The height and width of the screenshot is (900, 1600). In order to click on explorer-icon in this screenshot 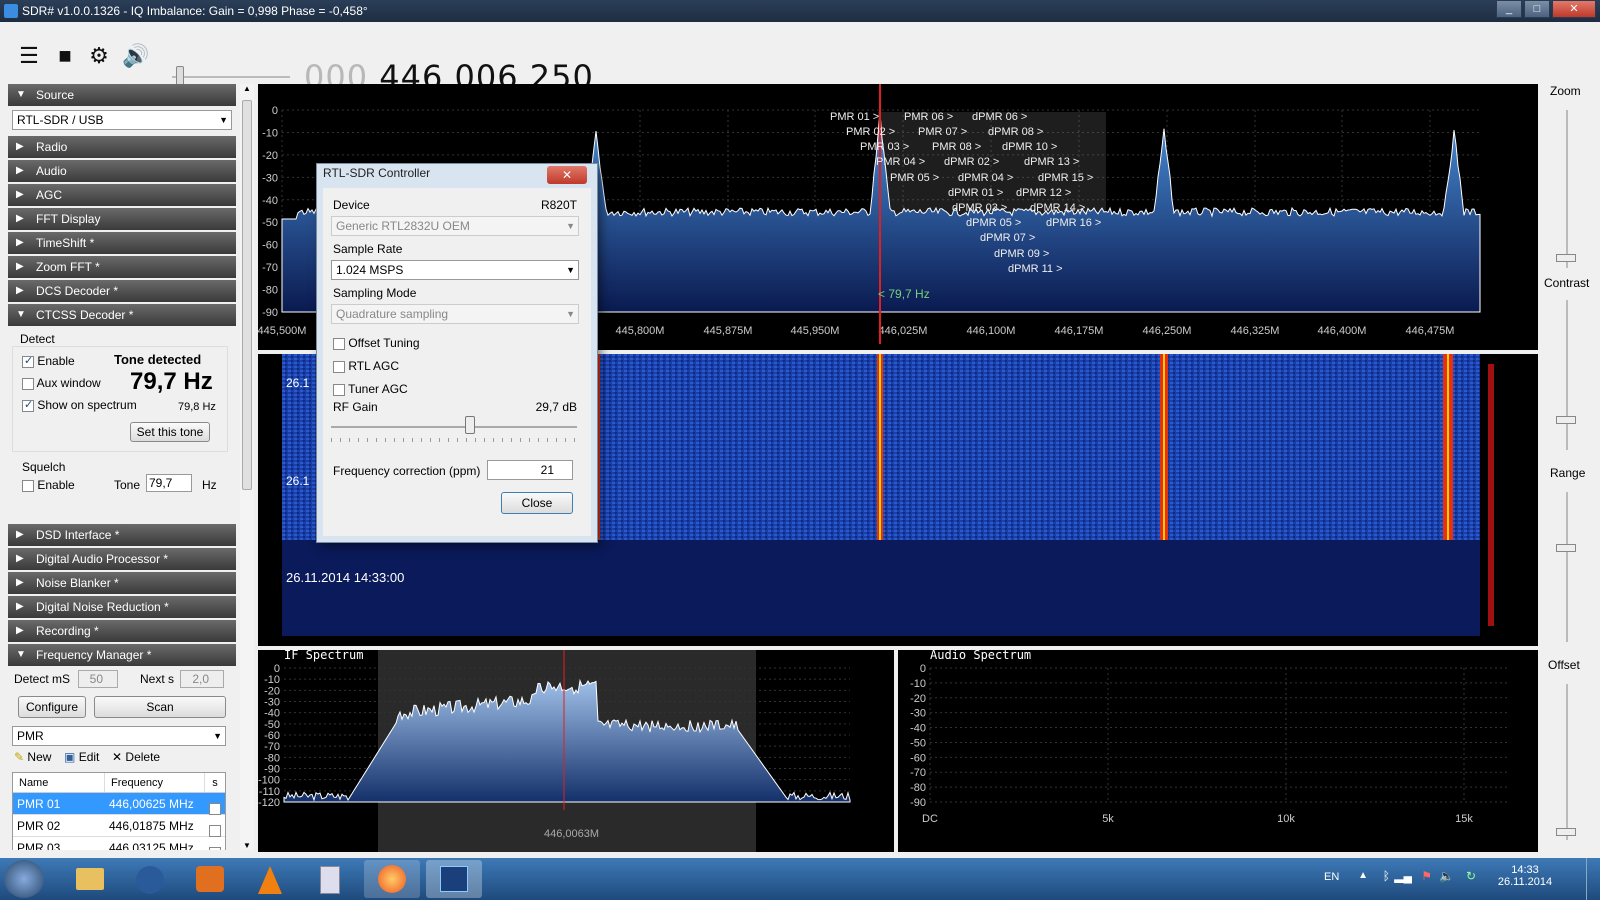, I will do `click(90, 879)`.